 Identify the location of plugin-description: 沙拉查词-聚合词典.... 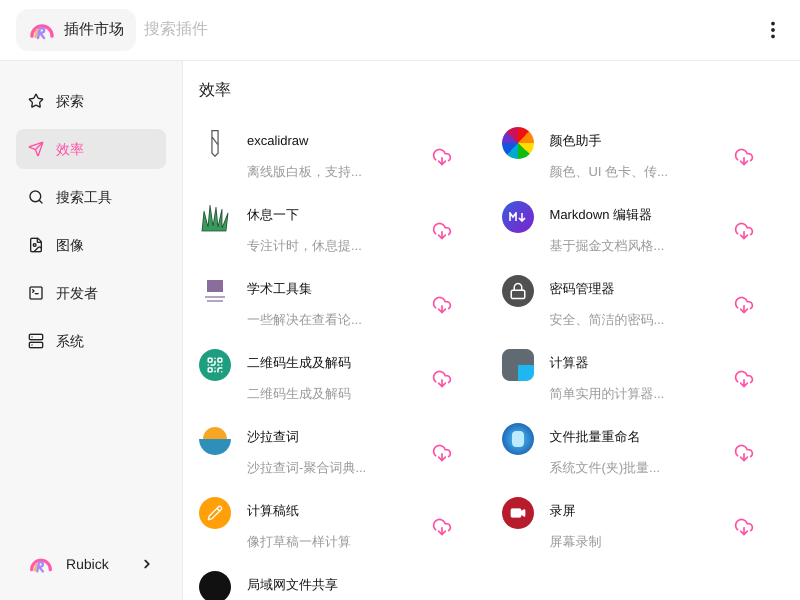
(307, 467).